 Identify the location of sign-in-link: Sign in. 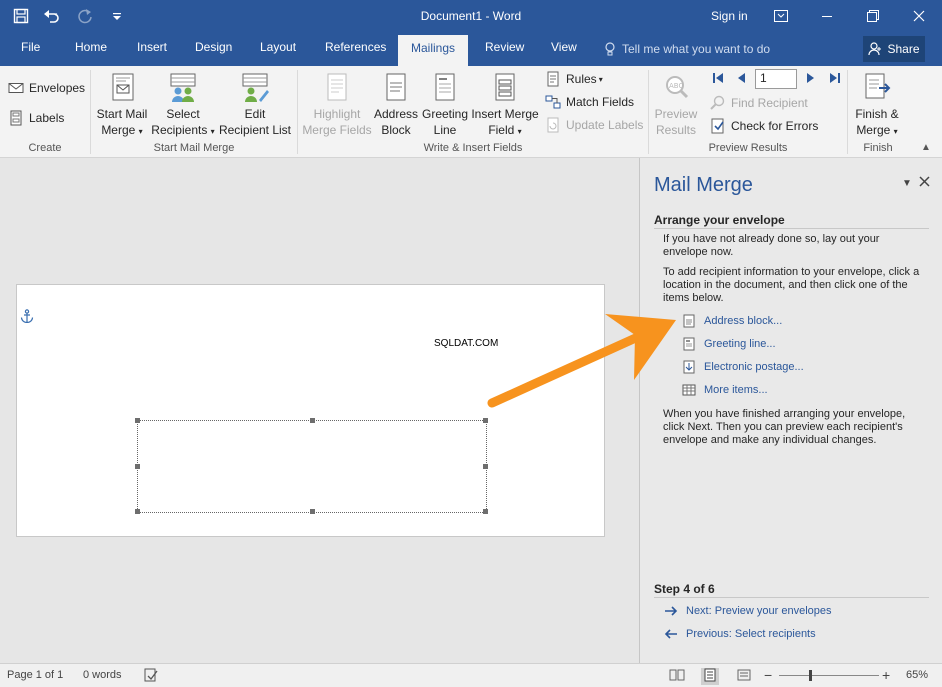
(729, 16).